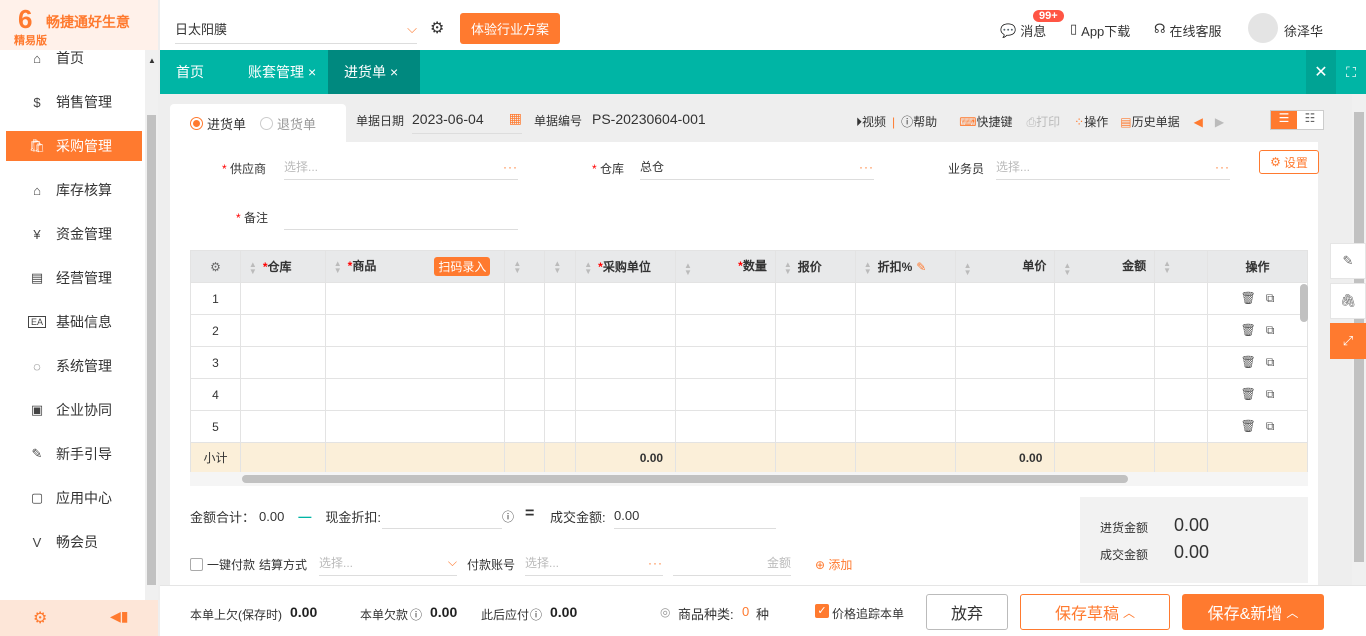 Image resolution: width=1366 pixels, height=636 pixels. Describe the element at coordinates (467, 119) in the screenshot. I see `date-input: 2023-06-04 ▦` at that location.